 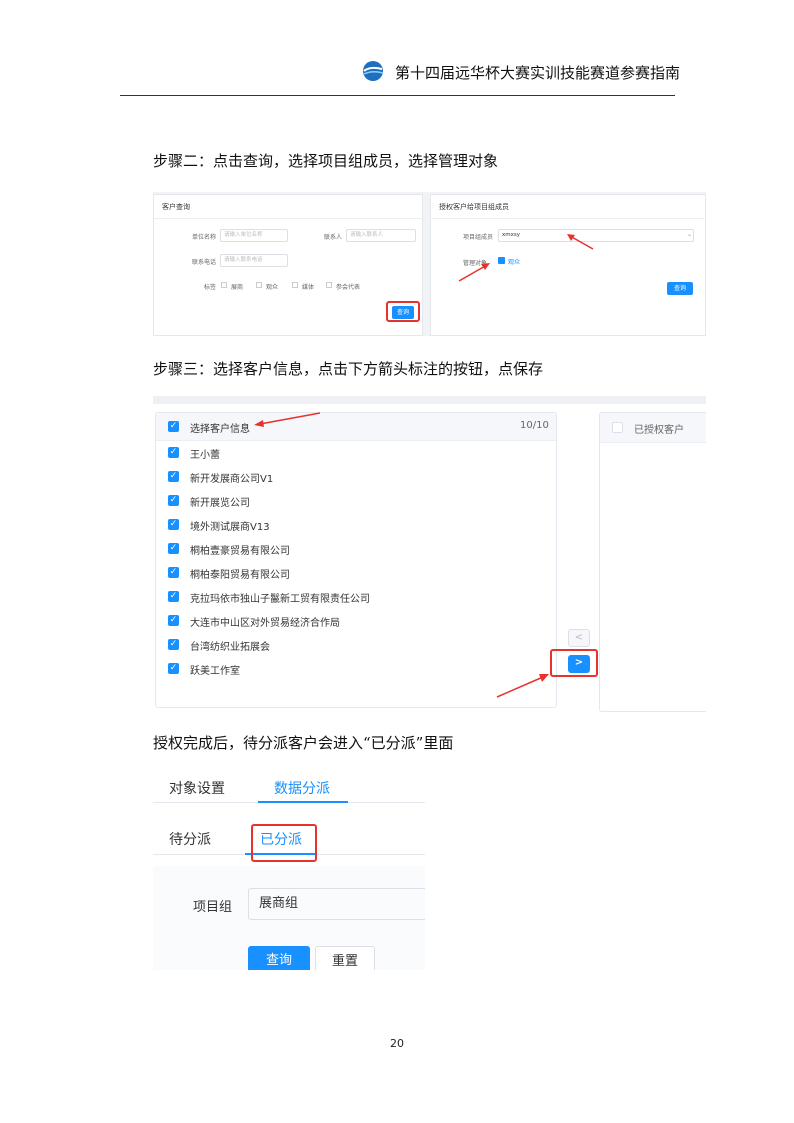 What do you see at coordinates (429, 400) in the screenshot?
I see `top-band` at bounding box center [429, 400].